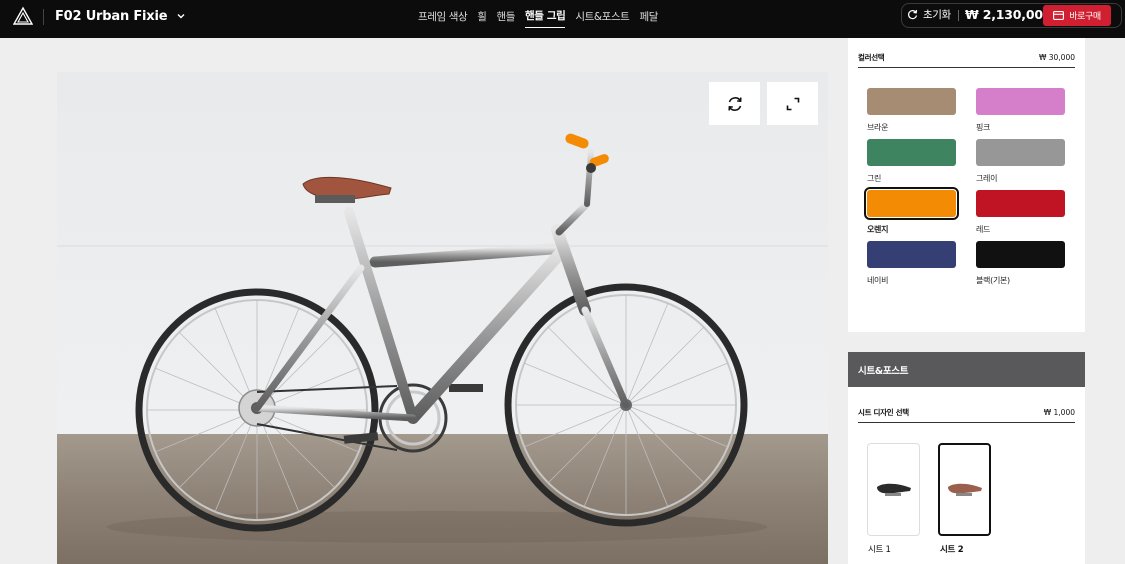 The height and width of the screenshot is (564, 1125). I want to click on swatch-red: 레드, so click(1020, 215).